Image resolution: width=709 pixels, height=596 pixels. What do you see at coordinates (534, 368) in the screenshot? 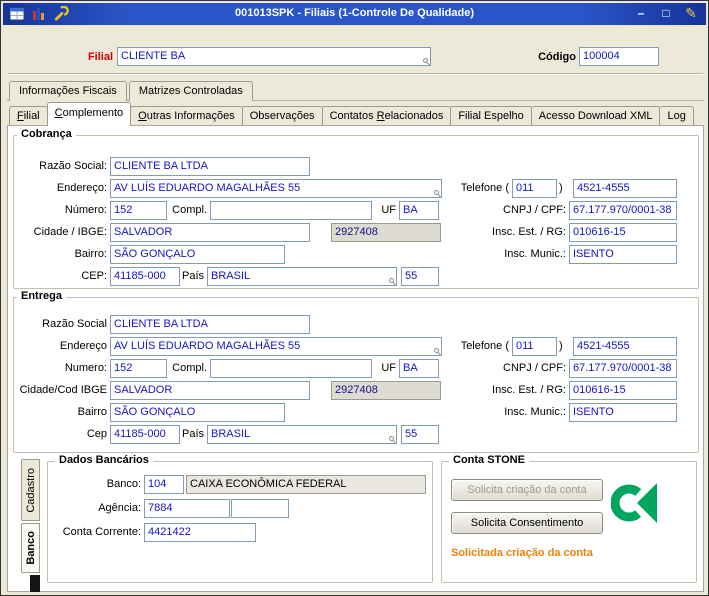
I see `entrega-cnpj-label: CNPJ / CPF:` at bounding box center [534, 368].